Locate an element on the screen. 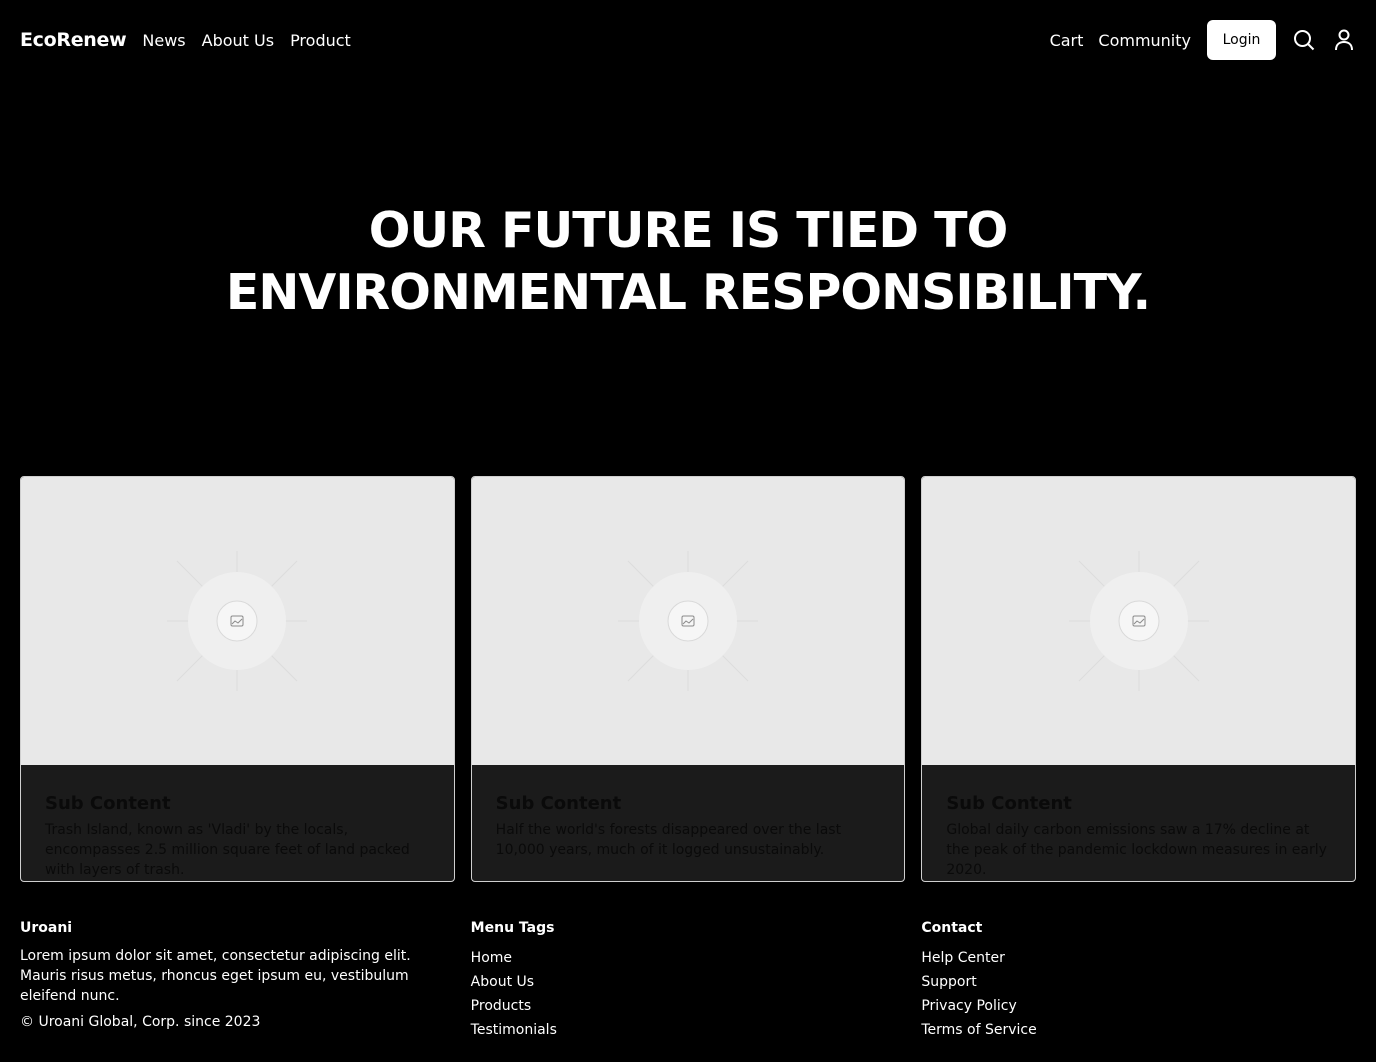 This screenshot has width=1376, height=1062. login-button: Login is located at coordinates (1241, 40).